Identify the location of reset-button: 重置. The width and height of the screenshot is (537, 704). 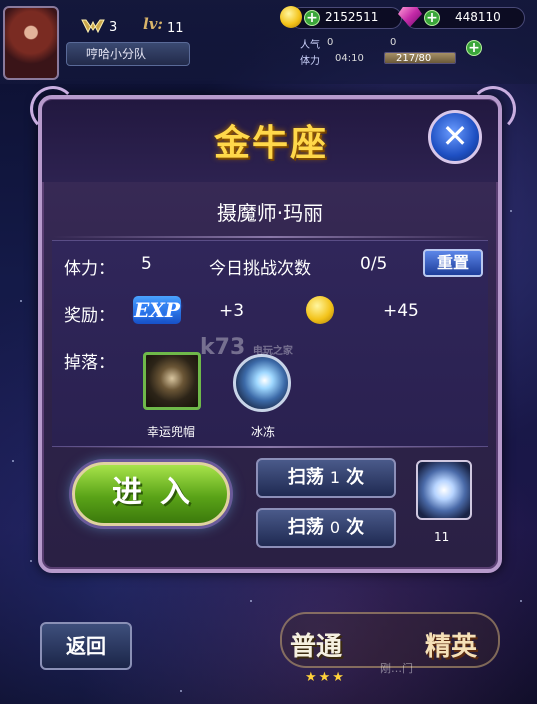
(453, 263).